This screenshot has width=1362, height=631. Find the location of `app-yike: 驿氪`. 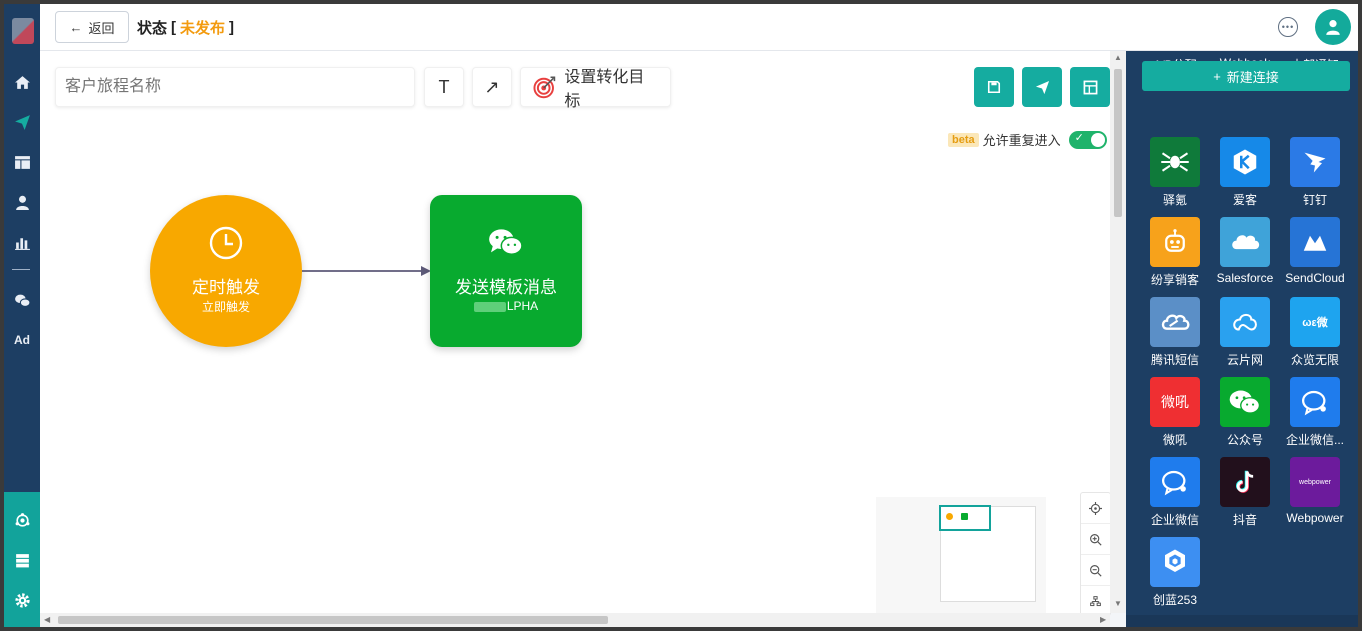

app-yike: 驿氪 is located at coordinates (1175, 172).